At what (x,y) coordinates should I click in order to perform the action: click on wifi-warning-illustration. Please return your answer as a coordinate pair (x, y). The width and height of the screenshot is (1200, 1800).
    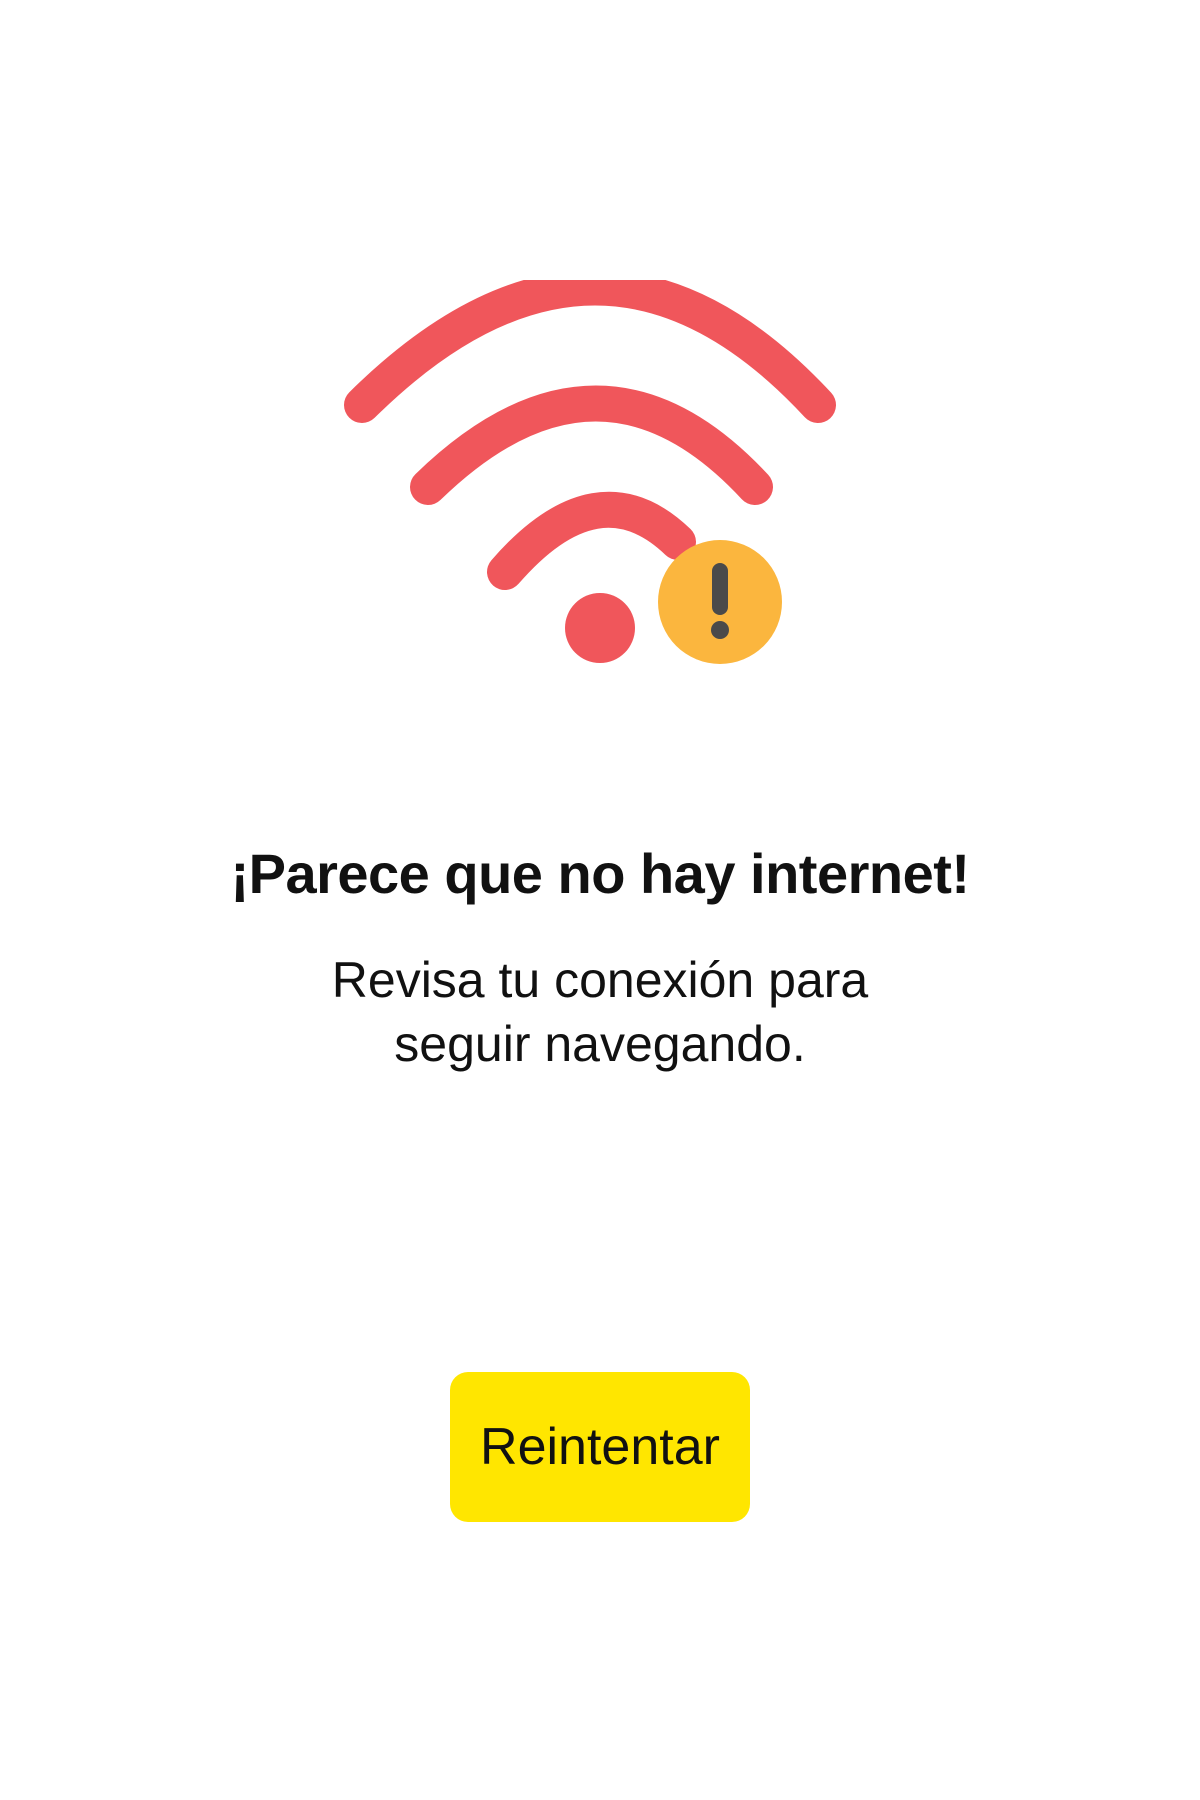
    Looking at the image, I should click on (600, 480).